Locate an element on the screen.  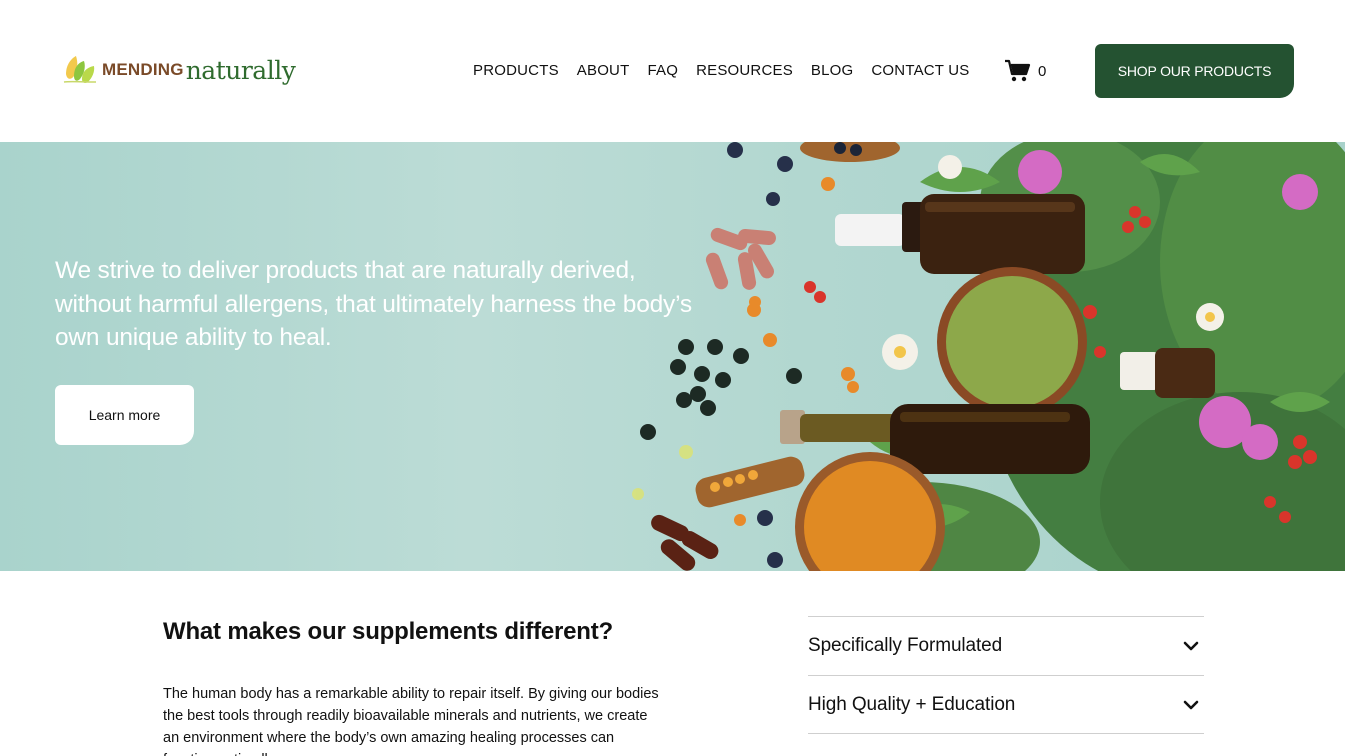
accordion-item-high-quality: High Quality + Education is located at coordinates (1006, 704).